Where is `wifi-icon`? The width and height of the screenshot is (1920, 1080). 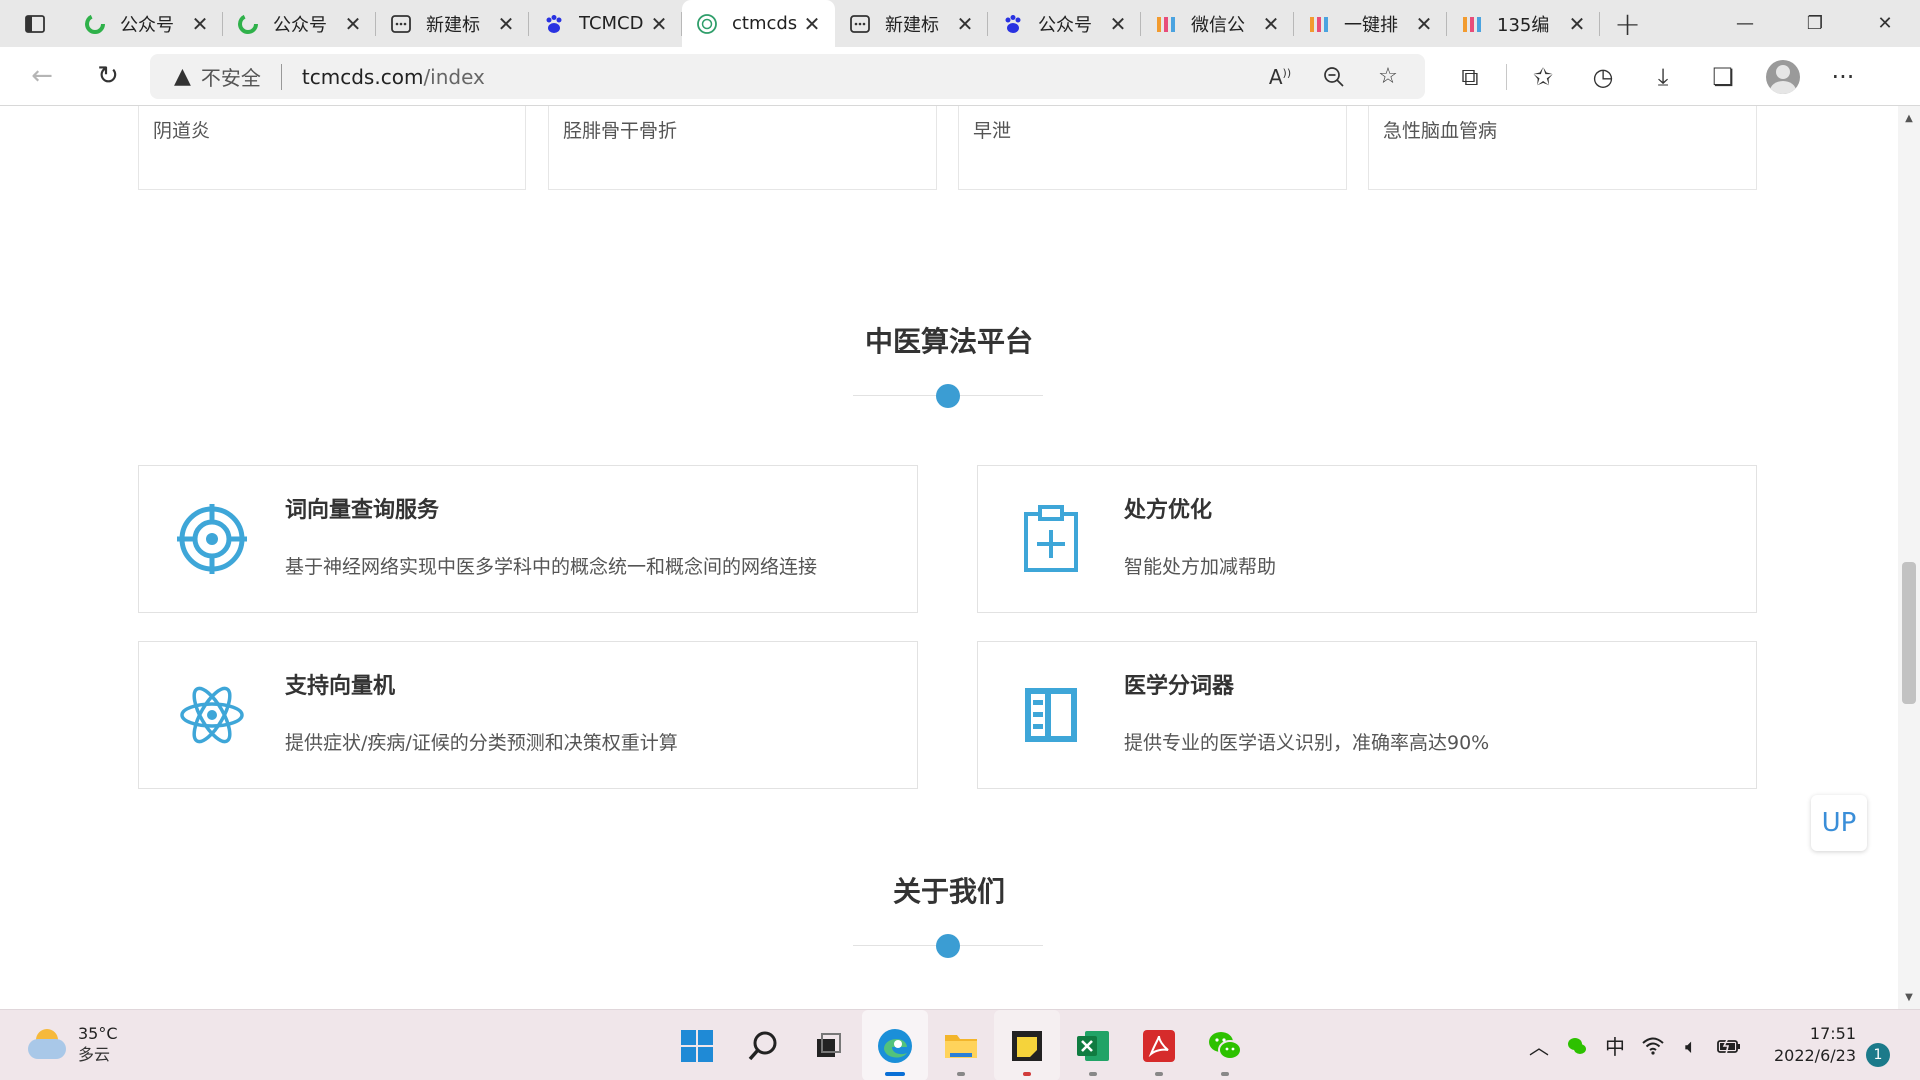 wifi-icon is located at coordinates (1653, 1046).